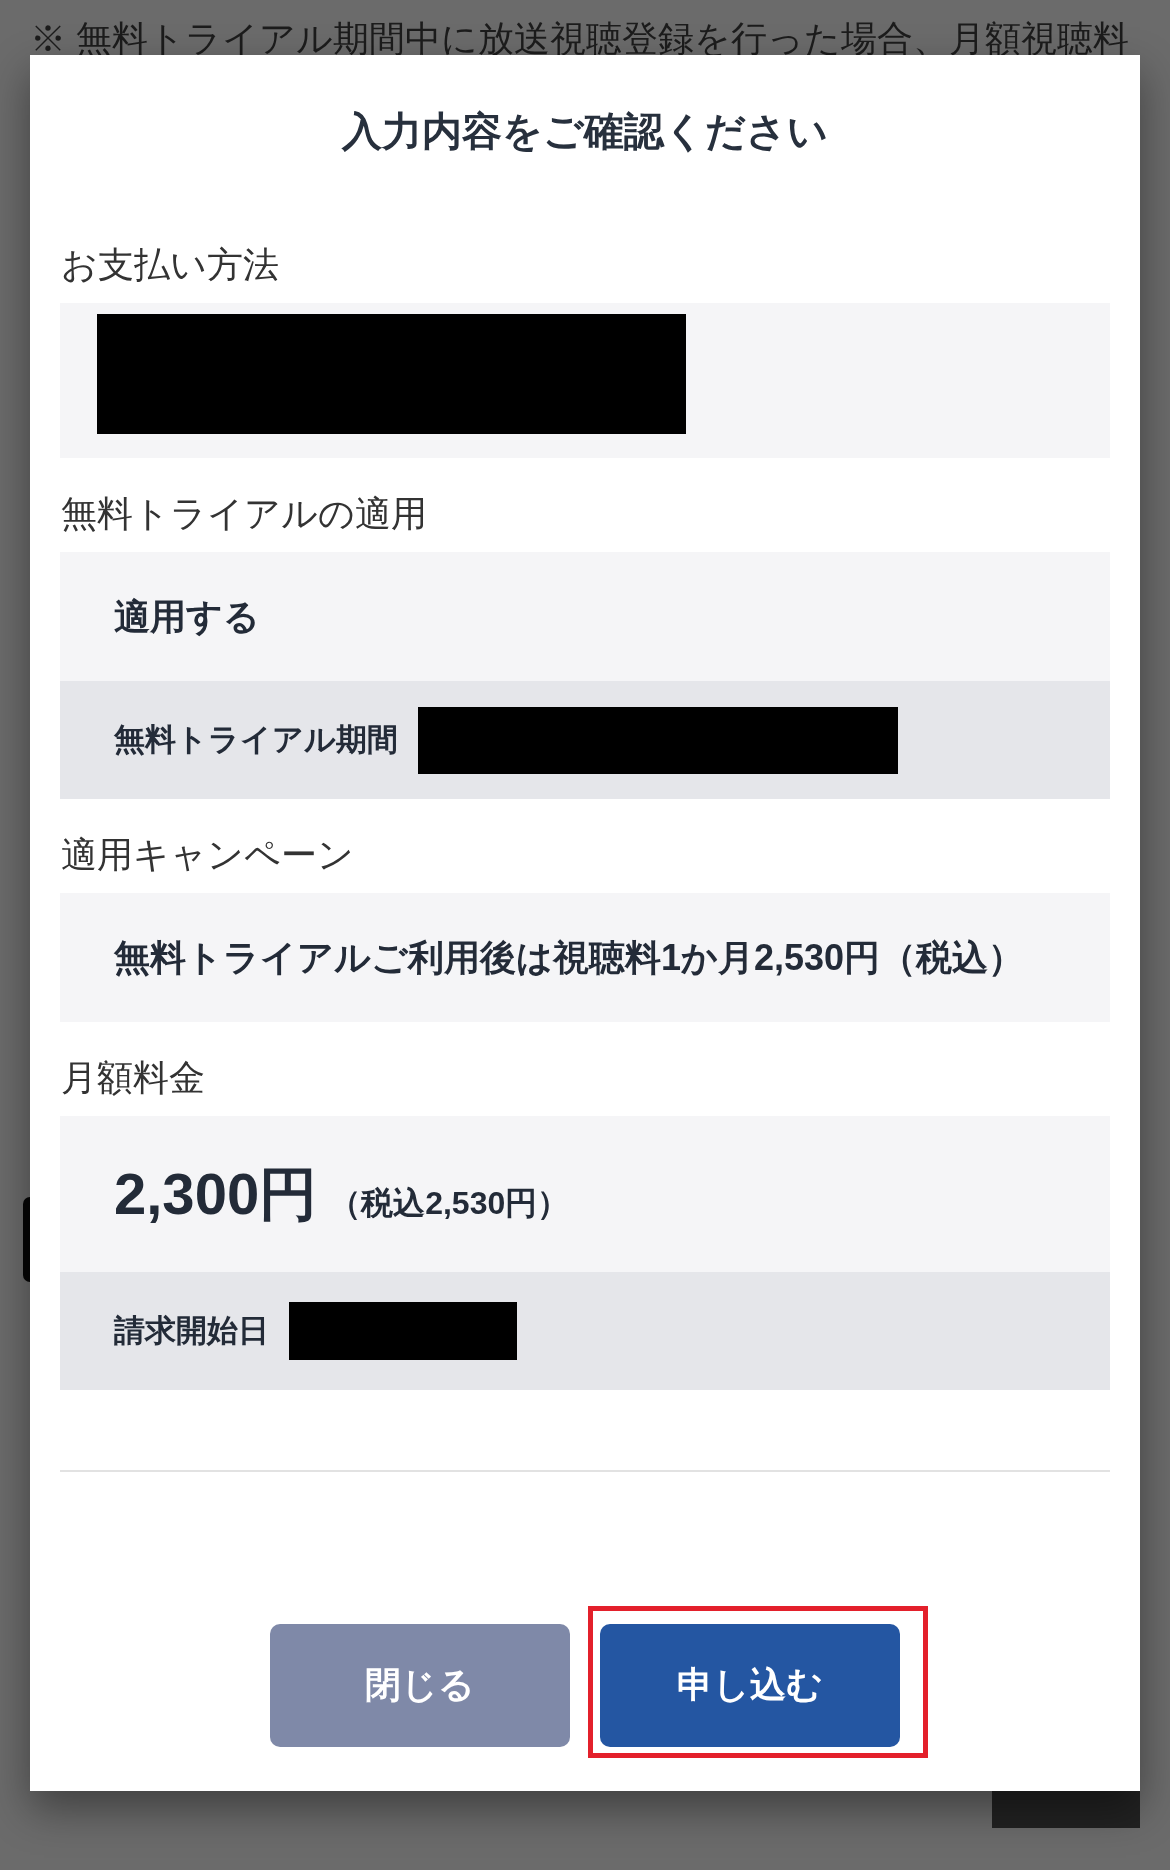 Image resolution: width=1170 pixels, height=1870 pixels. I want to click on section-label: お支払い方法, so click(169, 265).